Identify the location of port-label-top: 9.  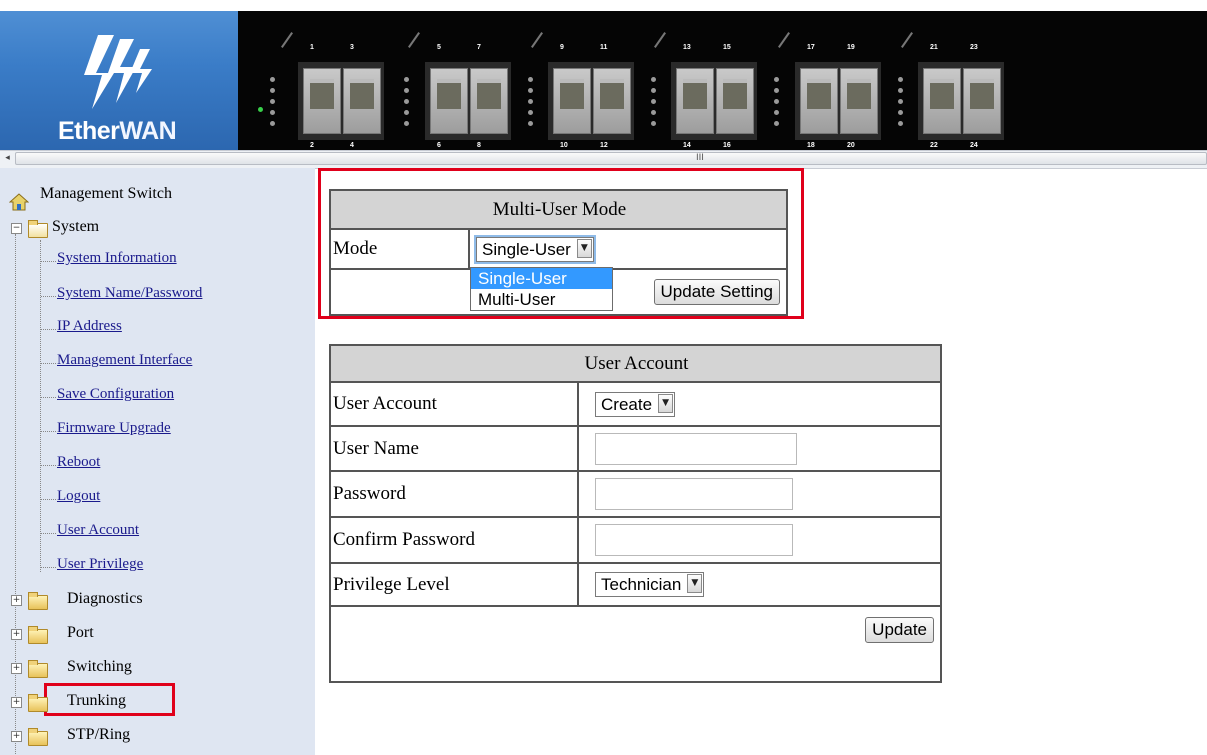
(562, 47).